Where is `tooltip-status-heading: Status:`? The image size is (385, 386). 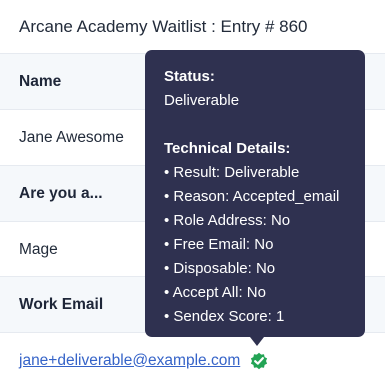 tooltip-status-heading: Status: is located at coordinates (189, 76).